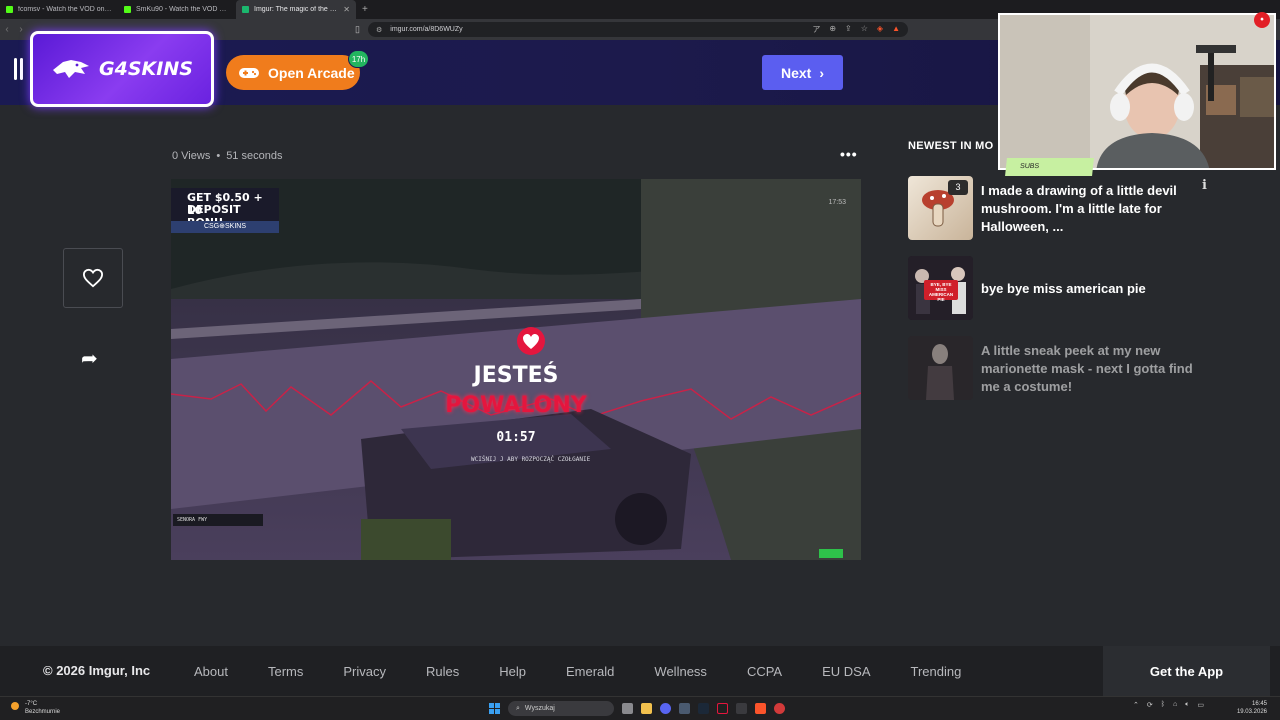 This screenshot has width=1280, height=720. I want to click on capcut-icon, so click(722, 708).